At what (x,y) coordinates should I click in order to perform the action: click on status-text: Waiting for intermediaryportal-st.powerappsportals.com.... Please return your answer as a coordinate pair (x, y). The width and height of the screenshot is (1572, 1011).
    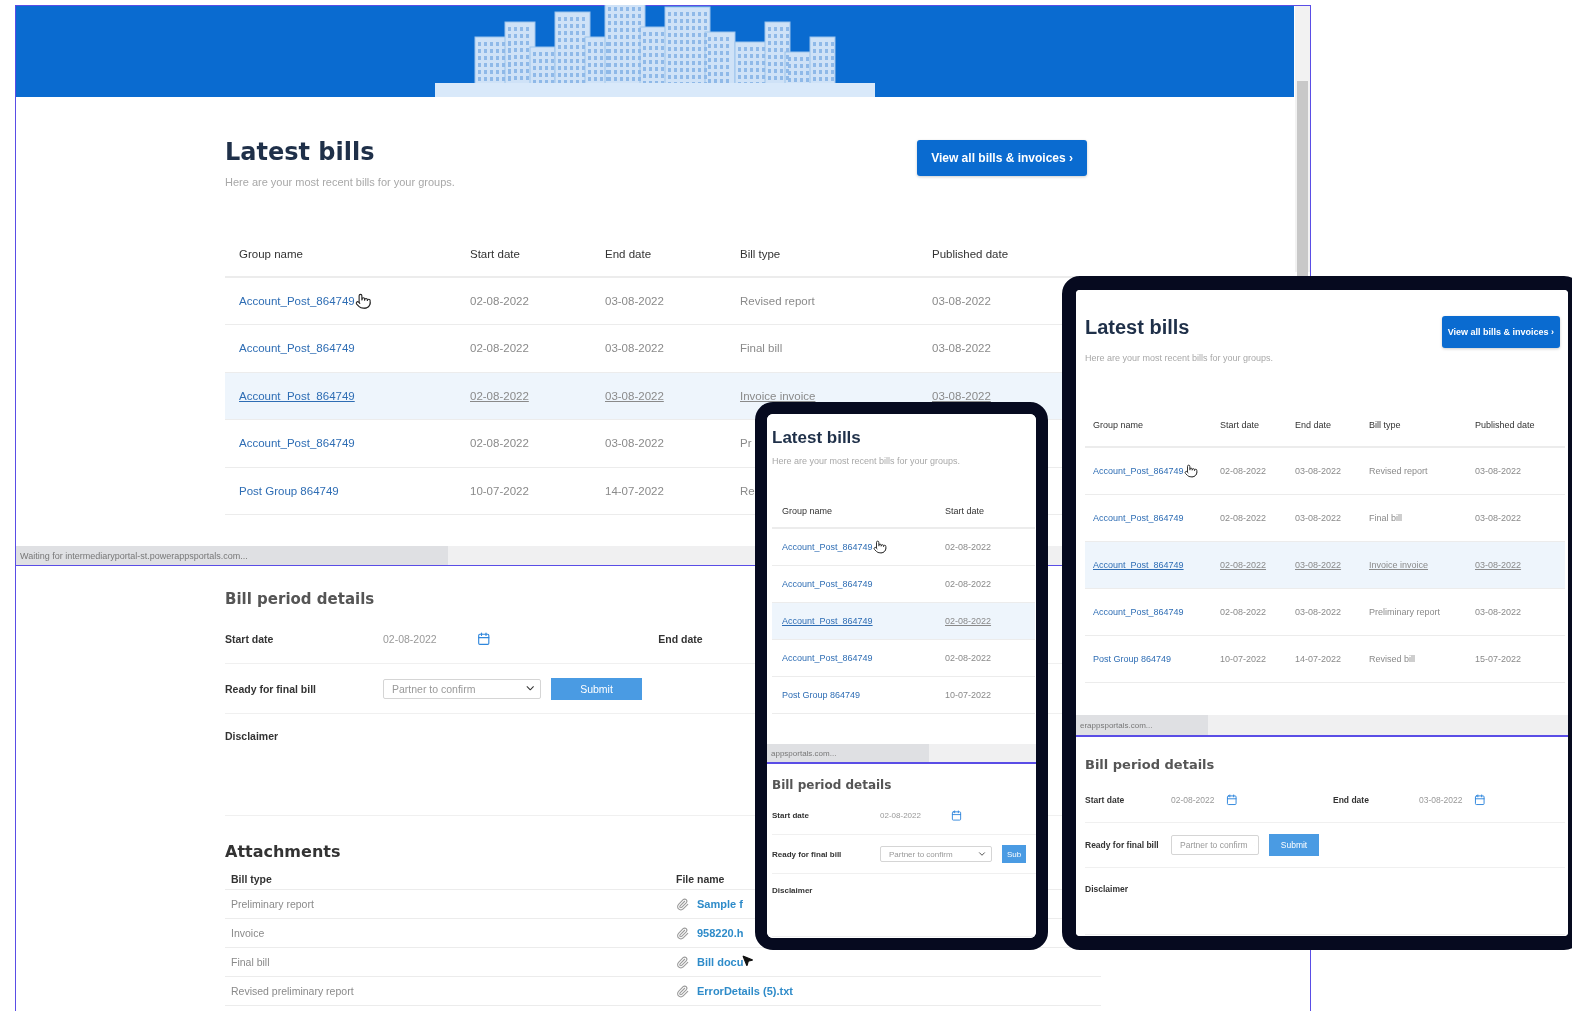
    Looking at the image, I should click on (232, 555).